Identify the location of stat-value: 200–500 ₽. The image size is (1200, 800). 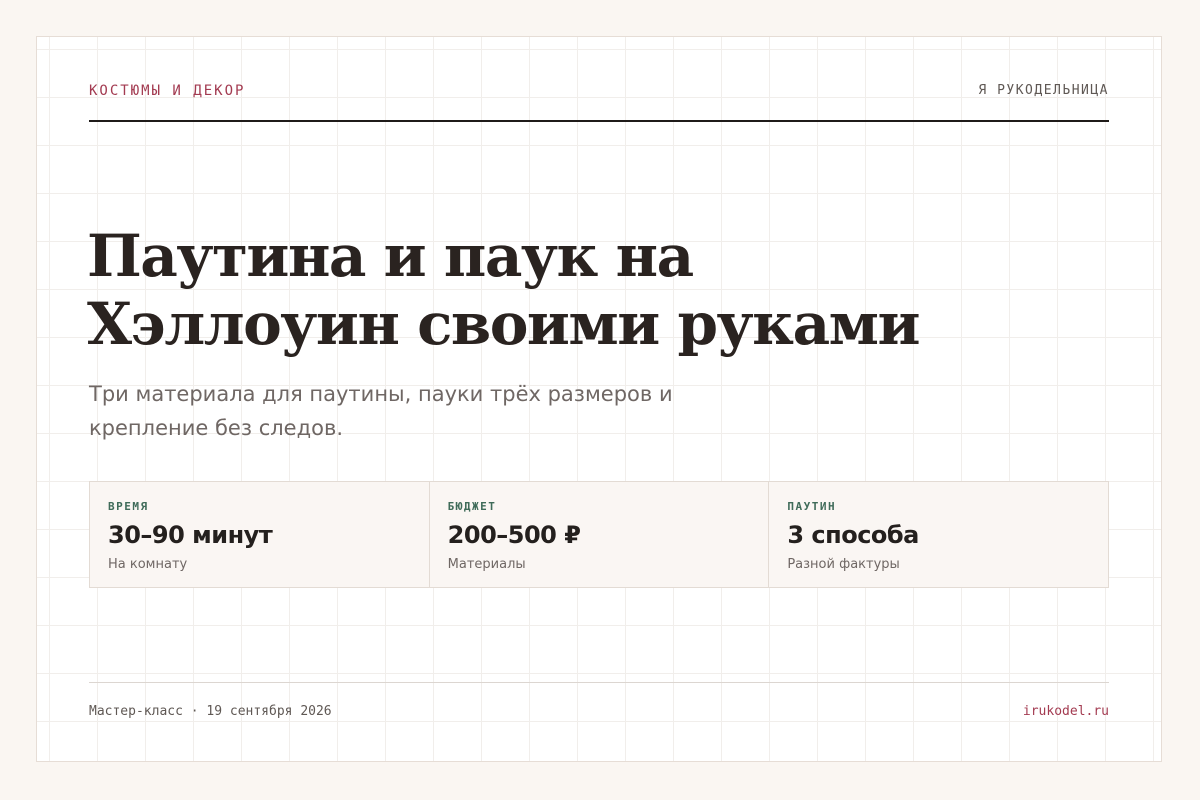
(514, 535).